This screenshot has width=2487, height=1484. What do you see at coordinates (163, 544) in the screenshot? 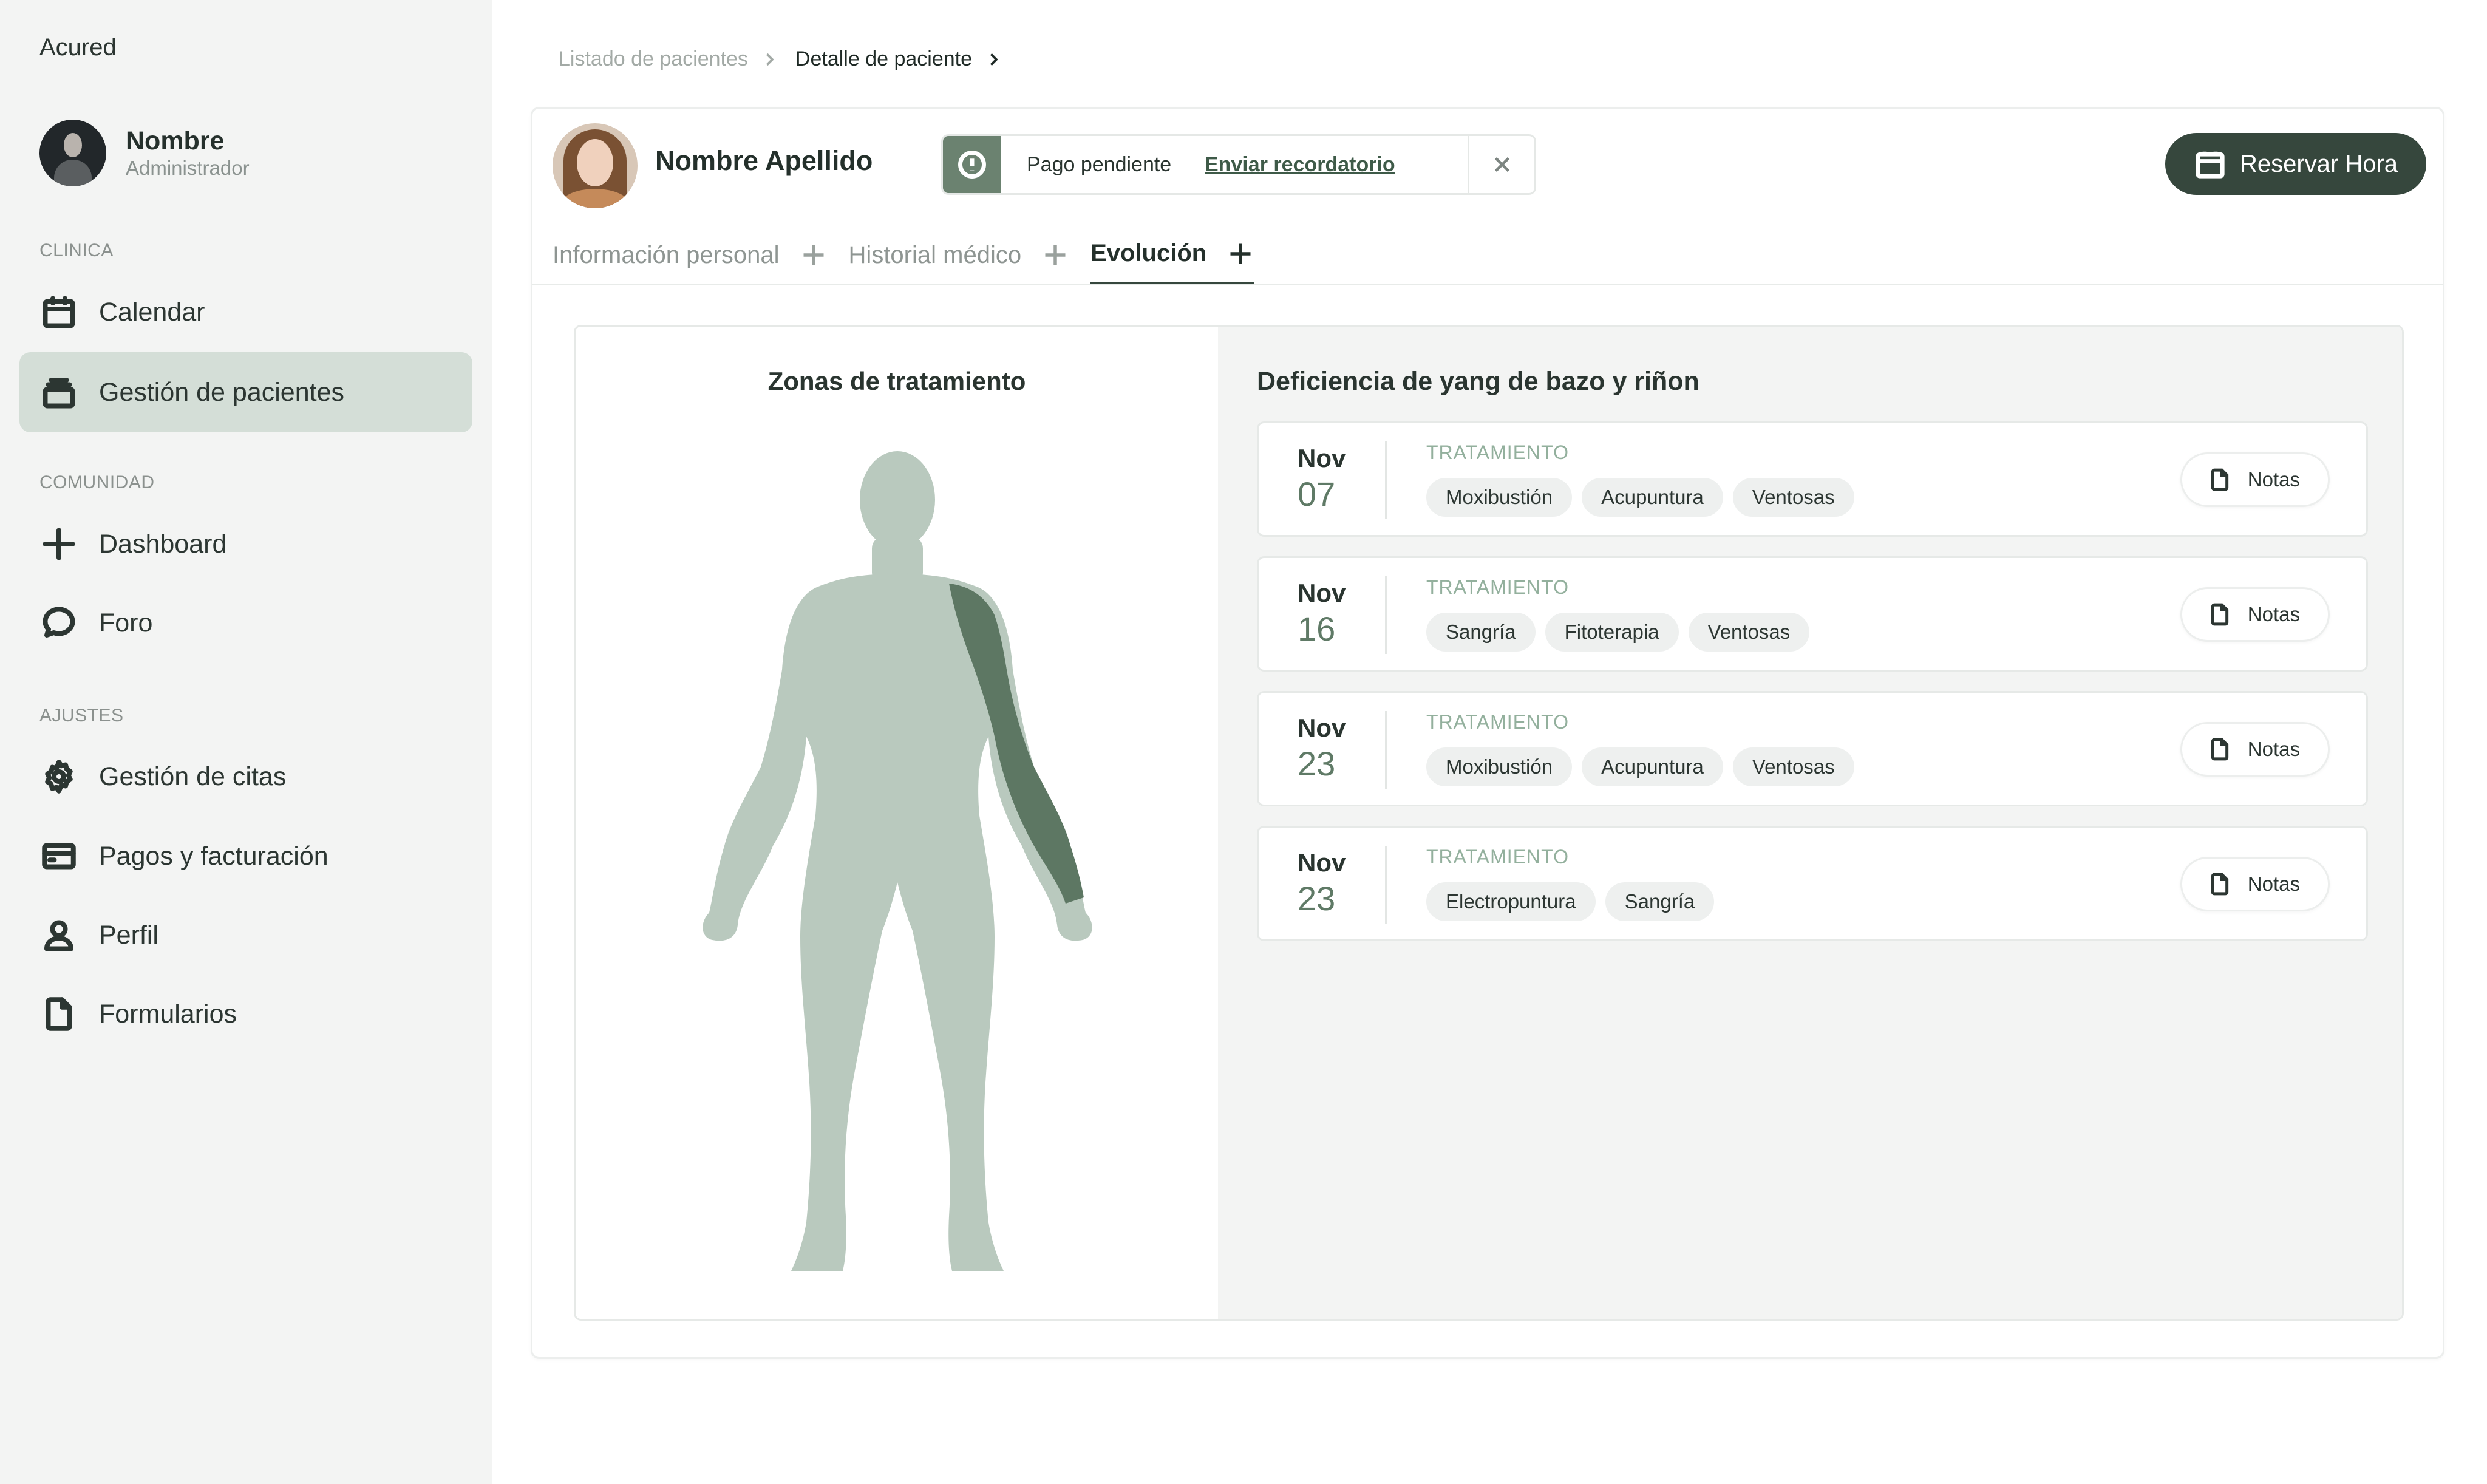
I see `sidebar-item-label: Dashboard` at bounding box center [163, 544].